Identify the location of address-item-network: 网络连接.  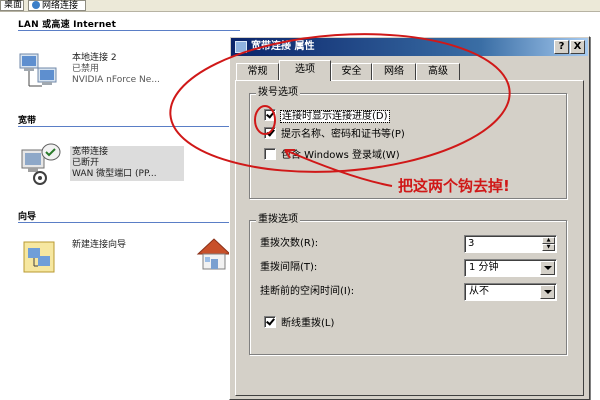
(57, 5).